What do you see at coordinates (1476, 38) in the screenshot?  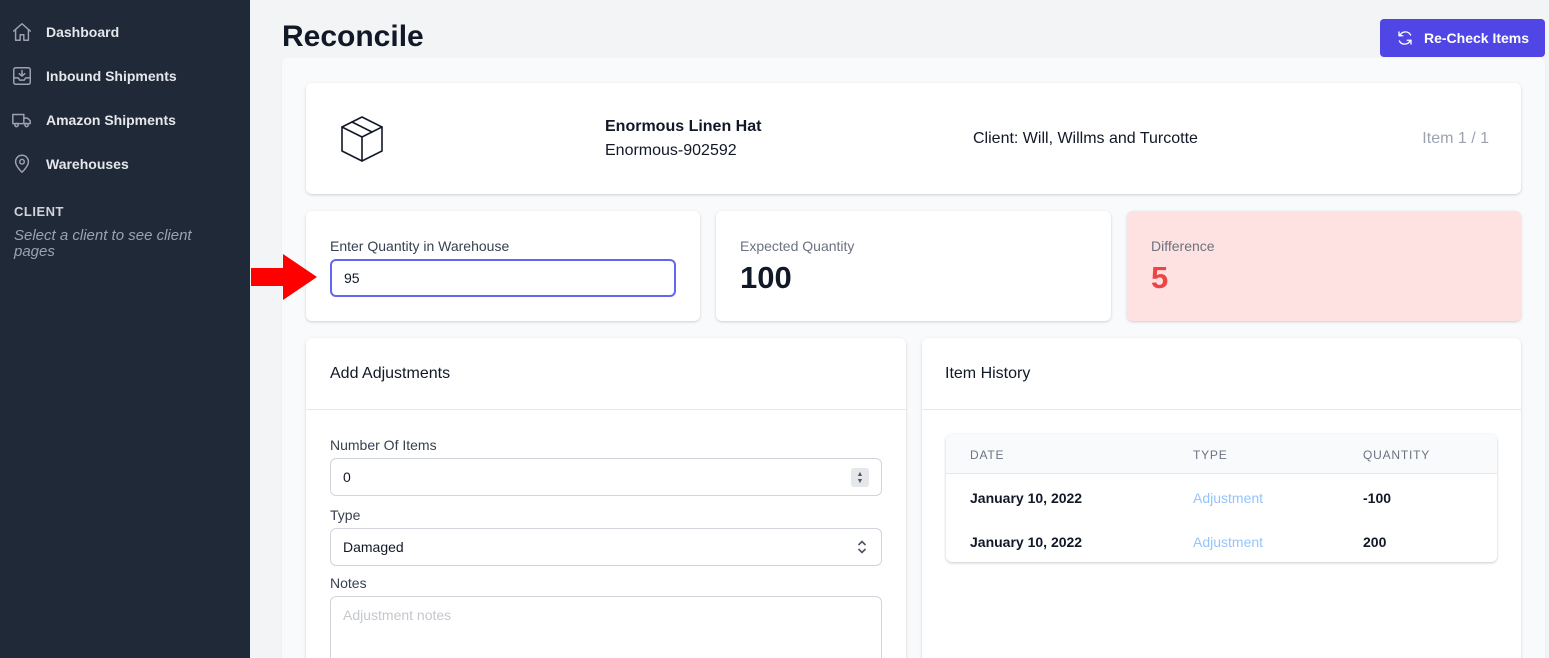 I see `recheck-items-label: Re-Check Items` at bounding box center [1476, 38].